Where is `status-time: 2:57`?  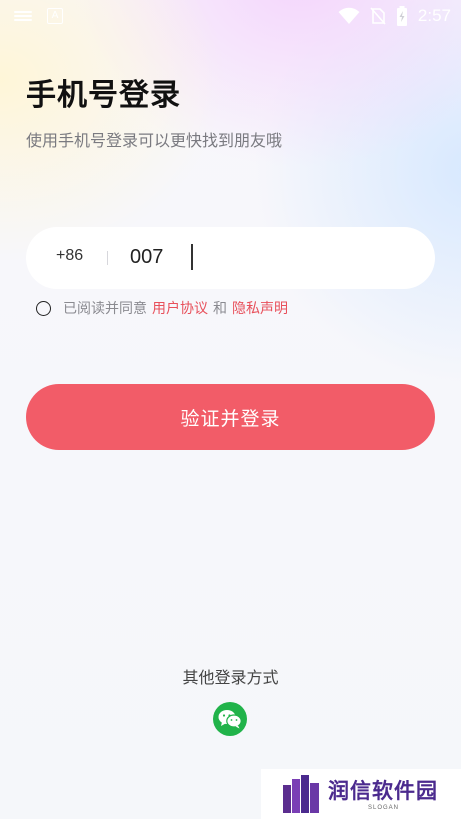 status-time: 2:57 is located at coordinates (434, 15).